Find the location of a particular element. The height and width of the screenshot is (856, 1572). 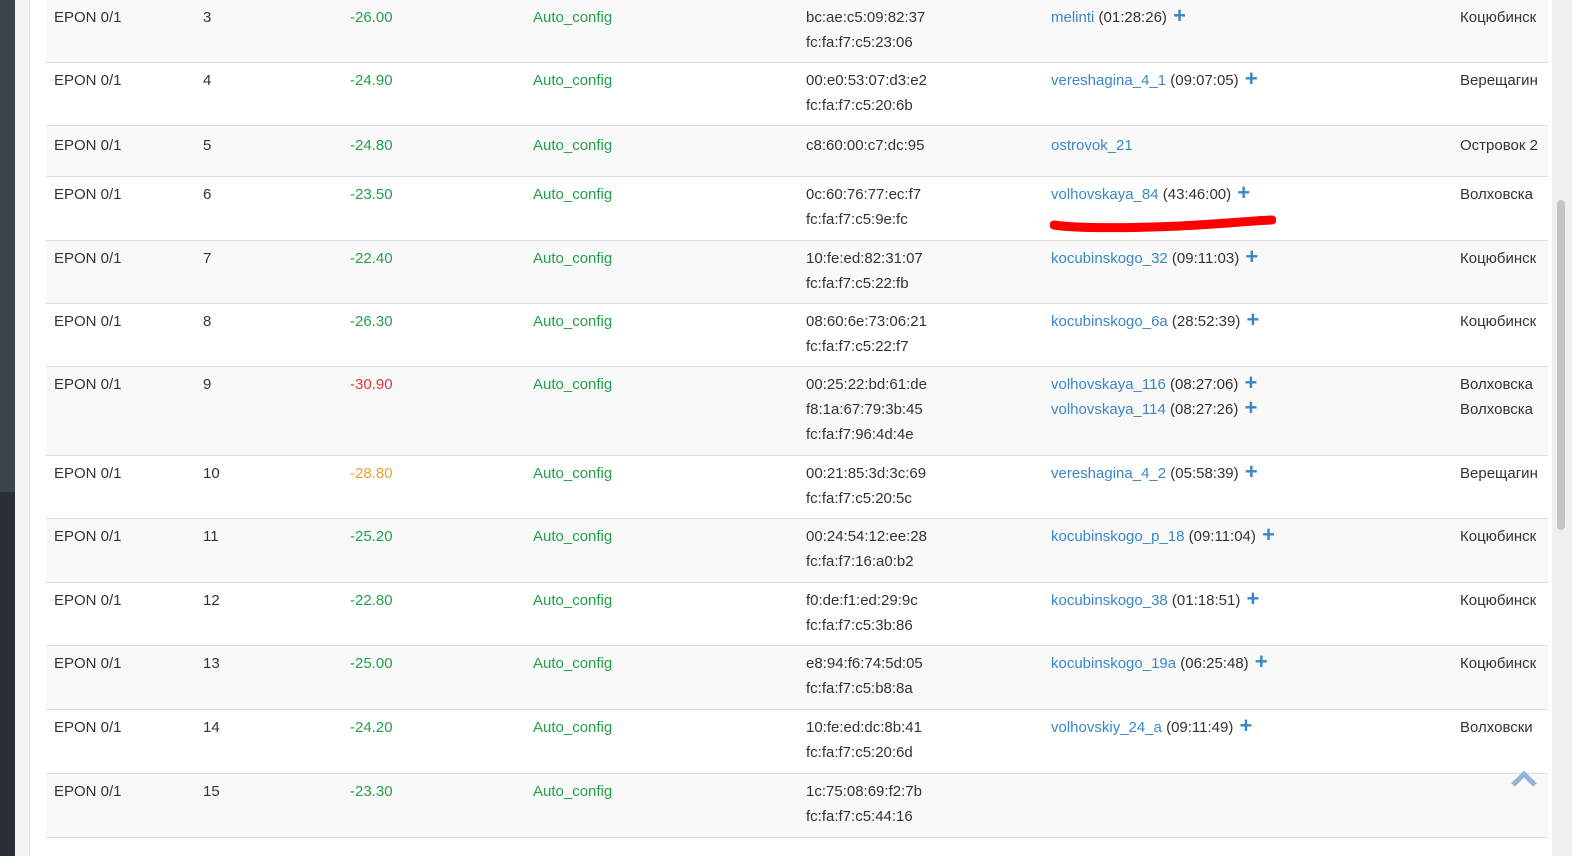

signal-level-cell: -24.80 is located at coordinates (371, 145).